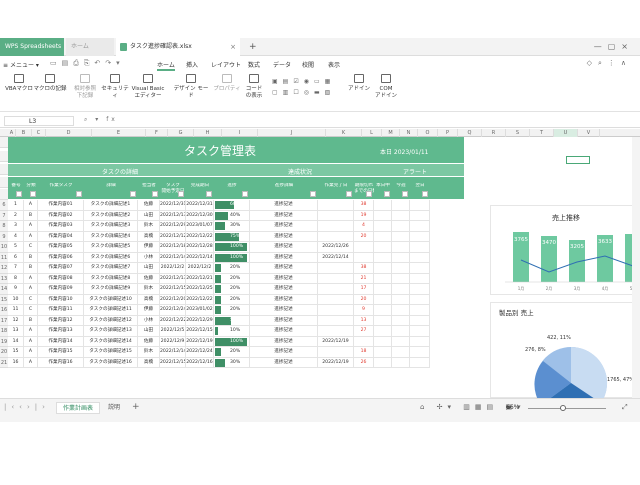 This screenshot has height=485, width=640. Describe the element at coordinates (4, 362) in the screenshot. I see `row-number: 21` at that location.